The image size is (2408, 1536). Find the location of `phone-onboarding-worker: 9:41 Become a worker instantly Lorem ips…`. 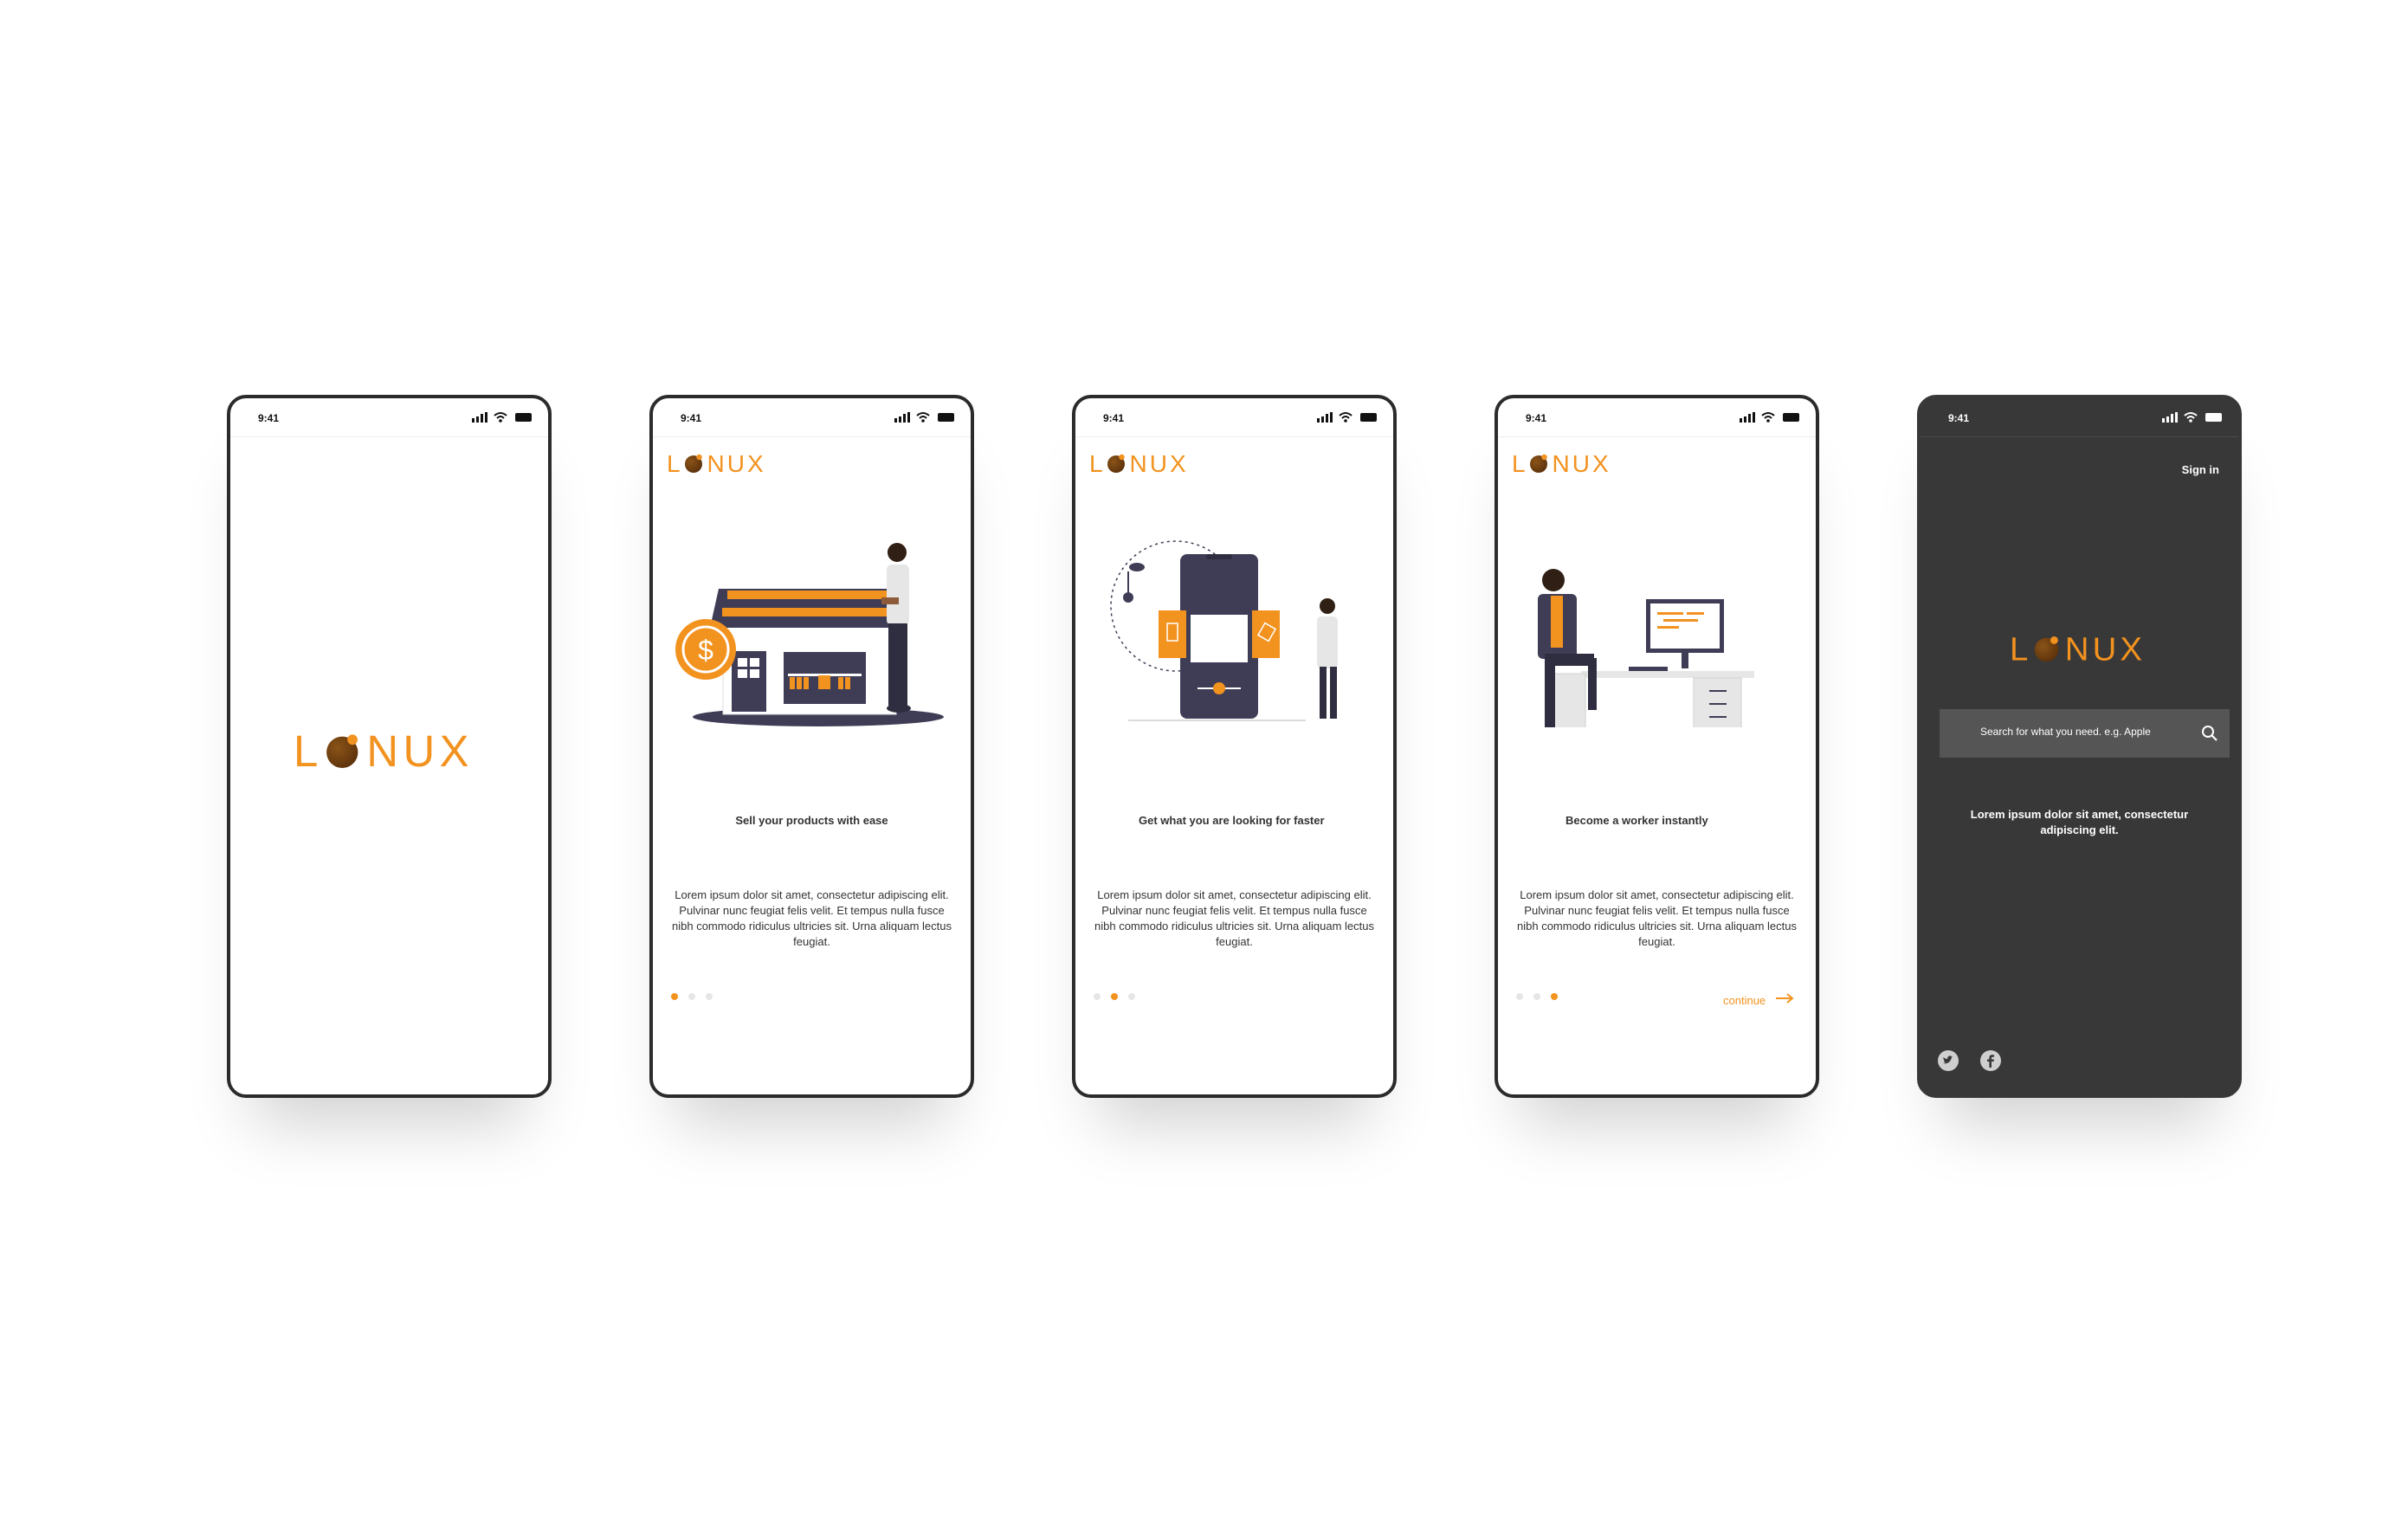

phone-onboarding-worker: 9:41 Become a worker instantly Lorem ips… is located at coordinates (1657, 746).